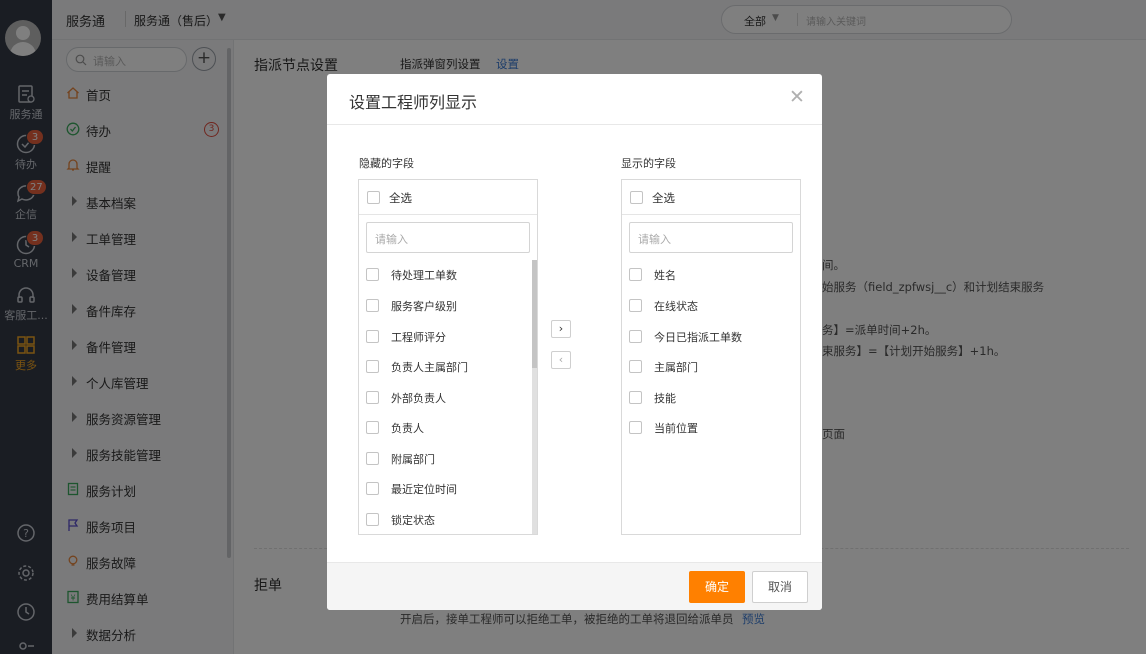 The image size is (1146, 661). Describe the element at coordinates (424, 275) in the screenshot. I see `field-label: 待处理工单数` at that location.